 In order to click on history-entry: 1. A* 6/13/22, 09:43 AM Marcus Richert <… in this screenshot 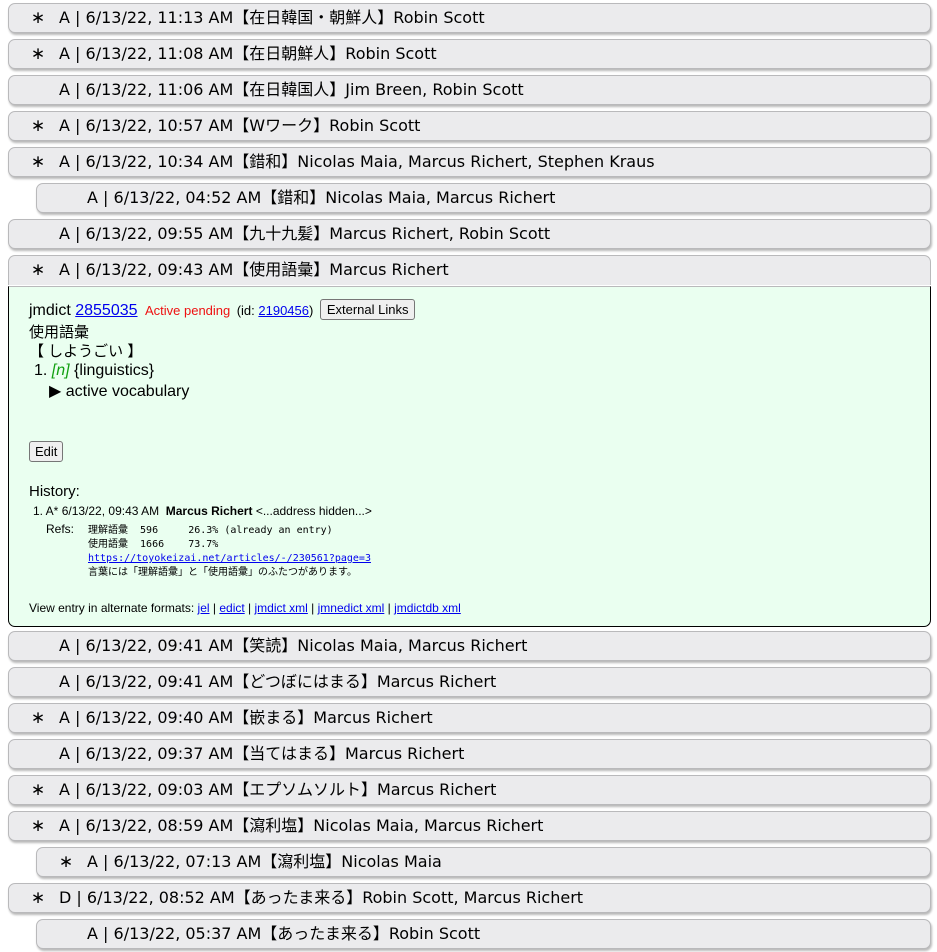, I will do `click(202, 511)`.